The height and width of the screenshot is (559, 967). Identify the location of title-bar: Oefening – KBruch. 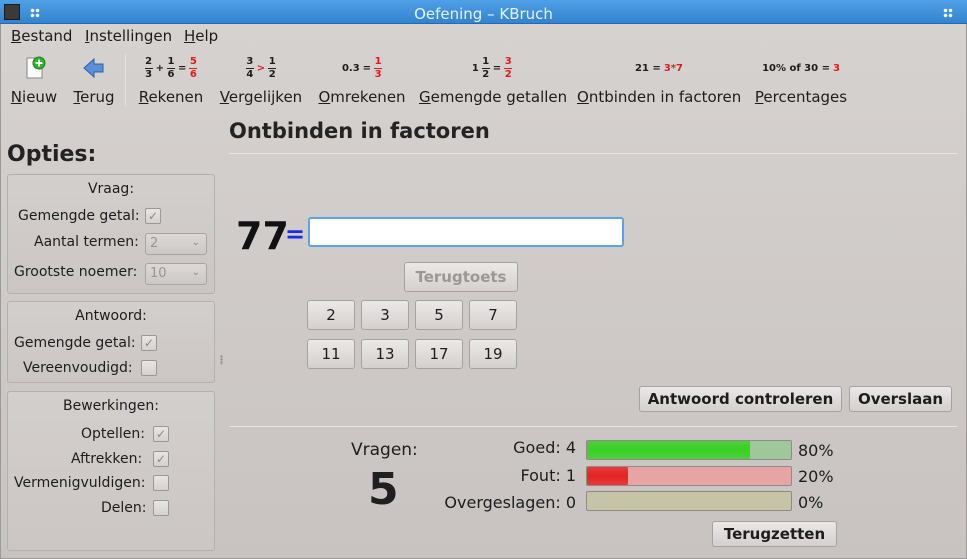
(483, 12).